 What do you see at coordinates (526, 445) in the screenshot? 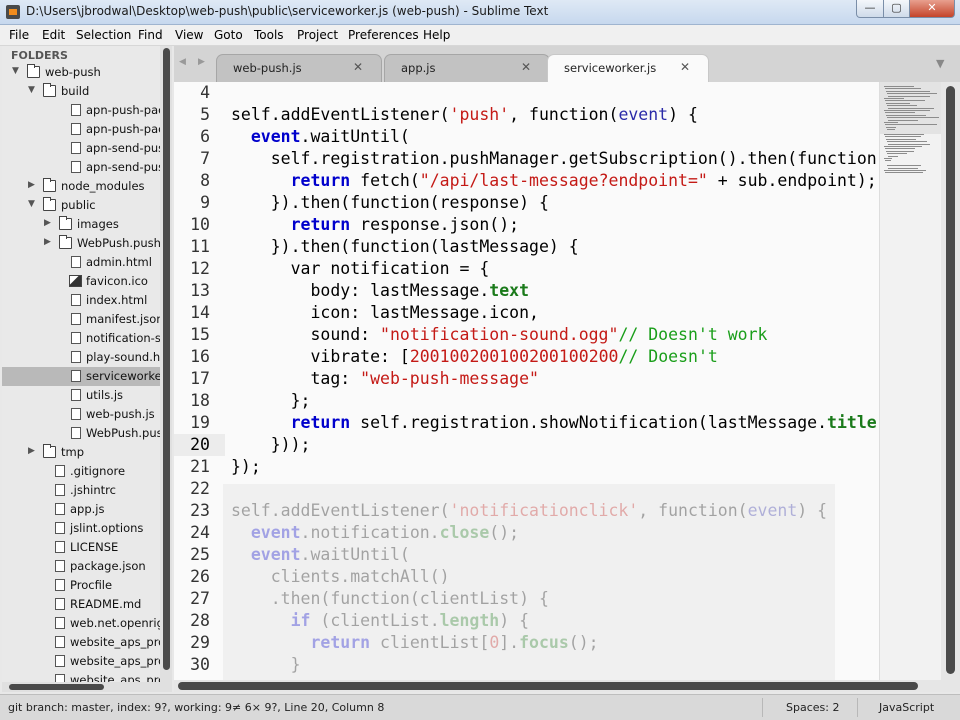
I see `code-line: 20 }));` at bounding box center [526, 445].